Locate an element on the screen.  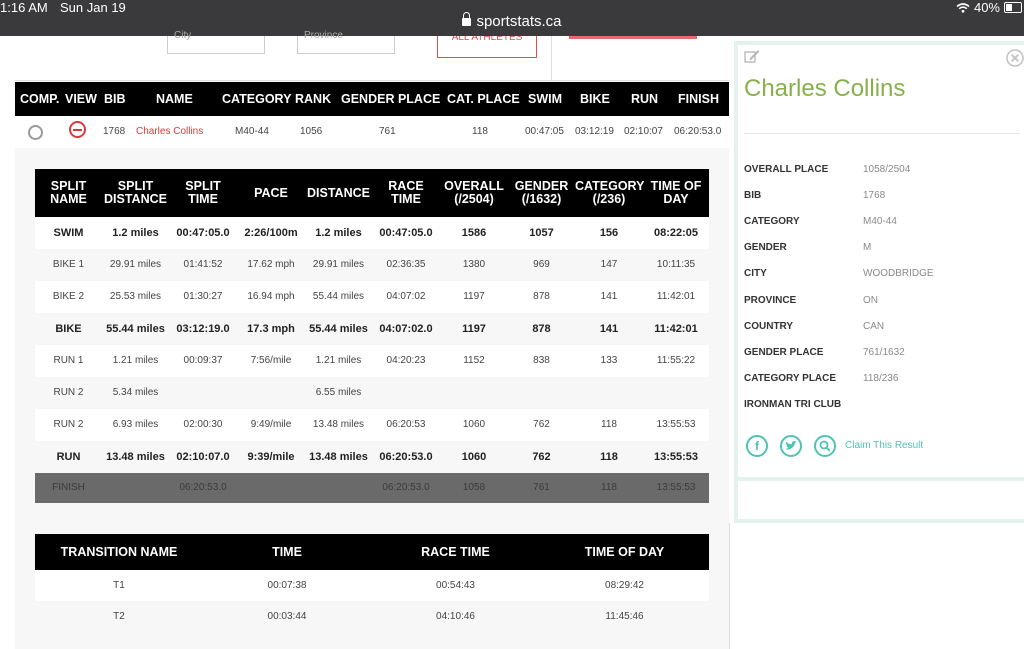
split-cell: 838 is located at coordinates (541, 361).